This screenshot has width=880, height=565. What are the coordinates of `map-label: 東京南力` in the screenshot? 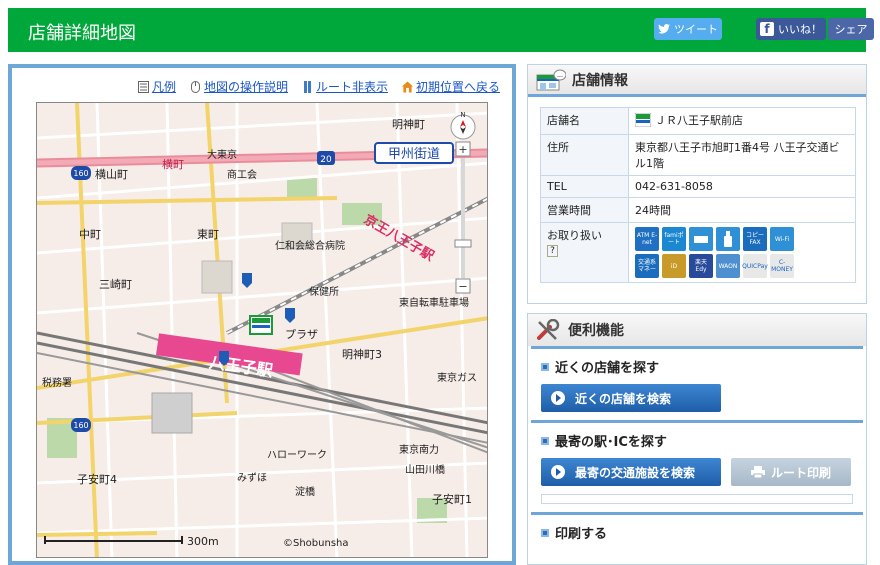 It's located at (419, 449).